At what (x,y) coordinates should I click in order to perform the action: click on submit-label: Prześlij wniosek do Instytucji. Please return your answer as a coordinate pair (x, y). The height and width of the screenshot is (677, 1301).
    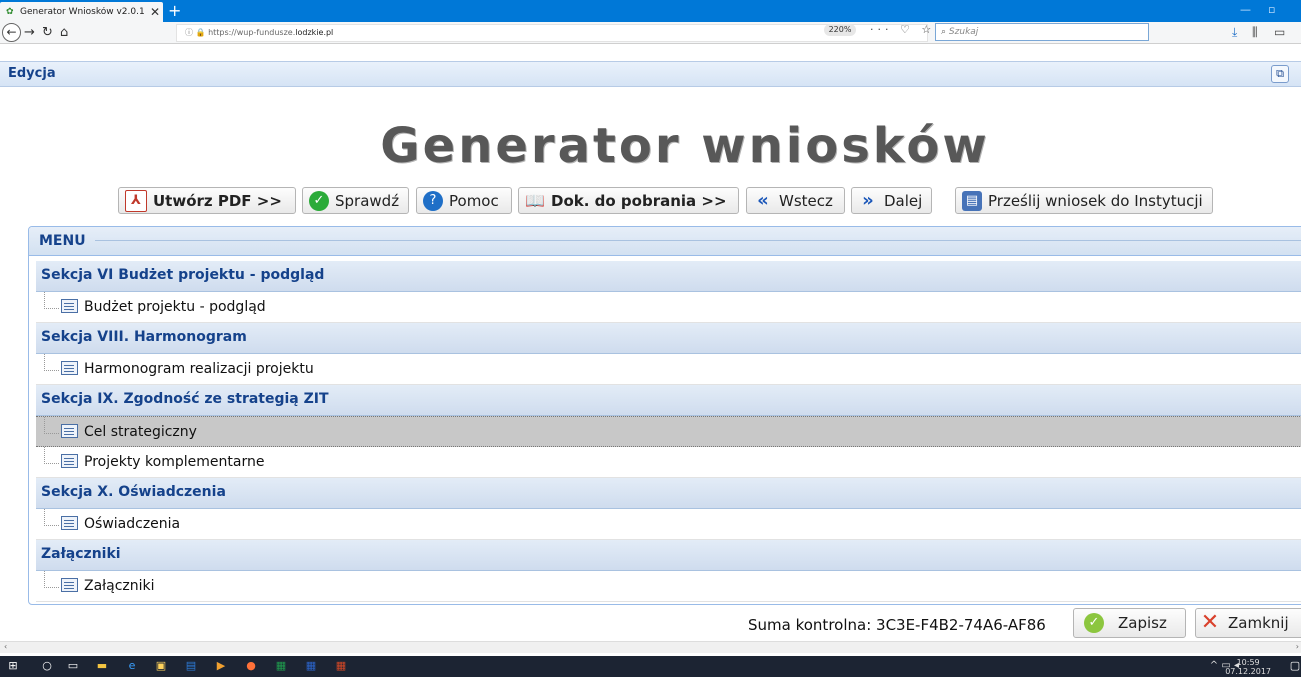
    Looking at the image, I should click on (1095, 200).